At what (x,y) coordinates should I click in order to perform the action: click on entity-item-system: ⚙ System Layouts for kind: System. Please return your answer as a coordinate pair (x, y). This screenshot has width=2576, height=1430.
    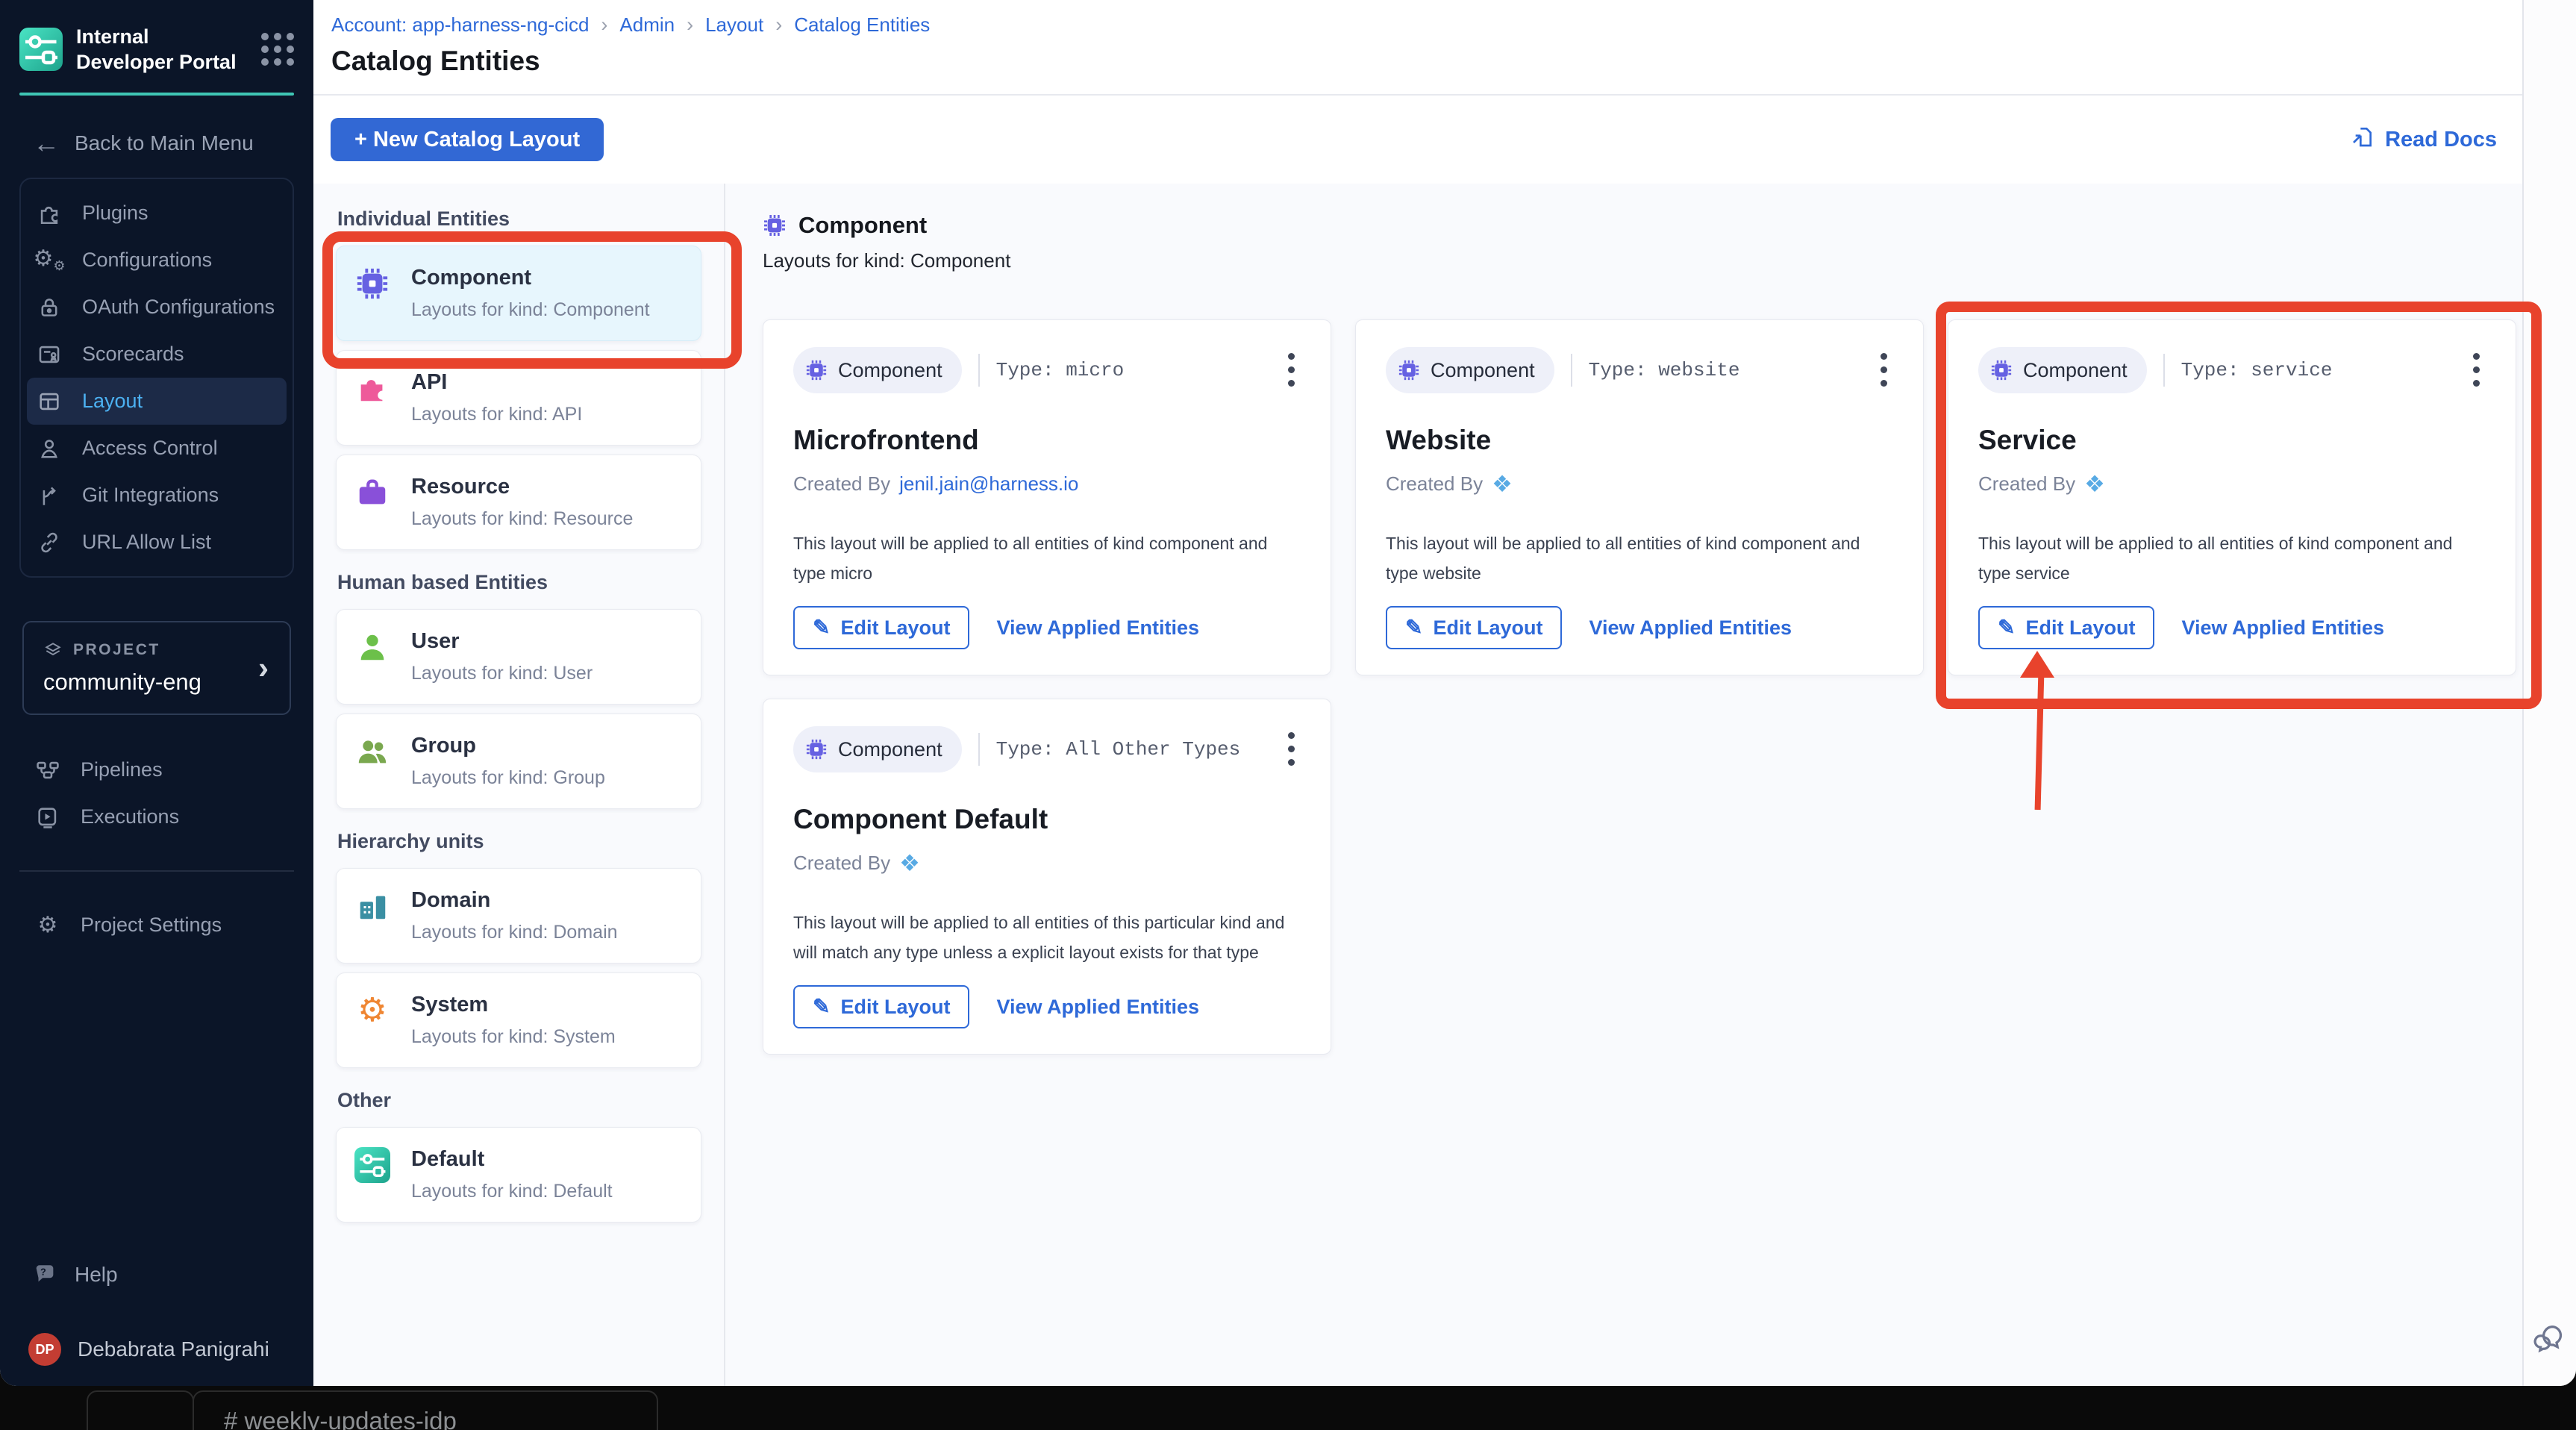
    Looking at the image, I should click on (518, 1020).